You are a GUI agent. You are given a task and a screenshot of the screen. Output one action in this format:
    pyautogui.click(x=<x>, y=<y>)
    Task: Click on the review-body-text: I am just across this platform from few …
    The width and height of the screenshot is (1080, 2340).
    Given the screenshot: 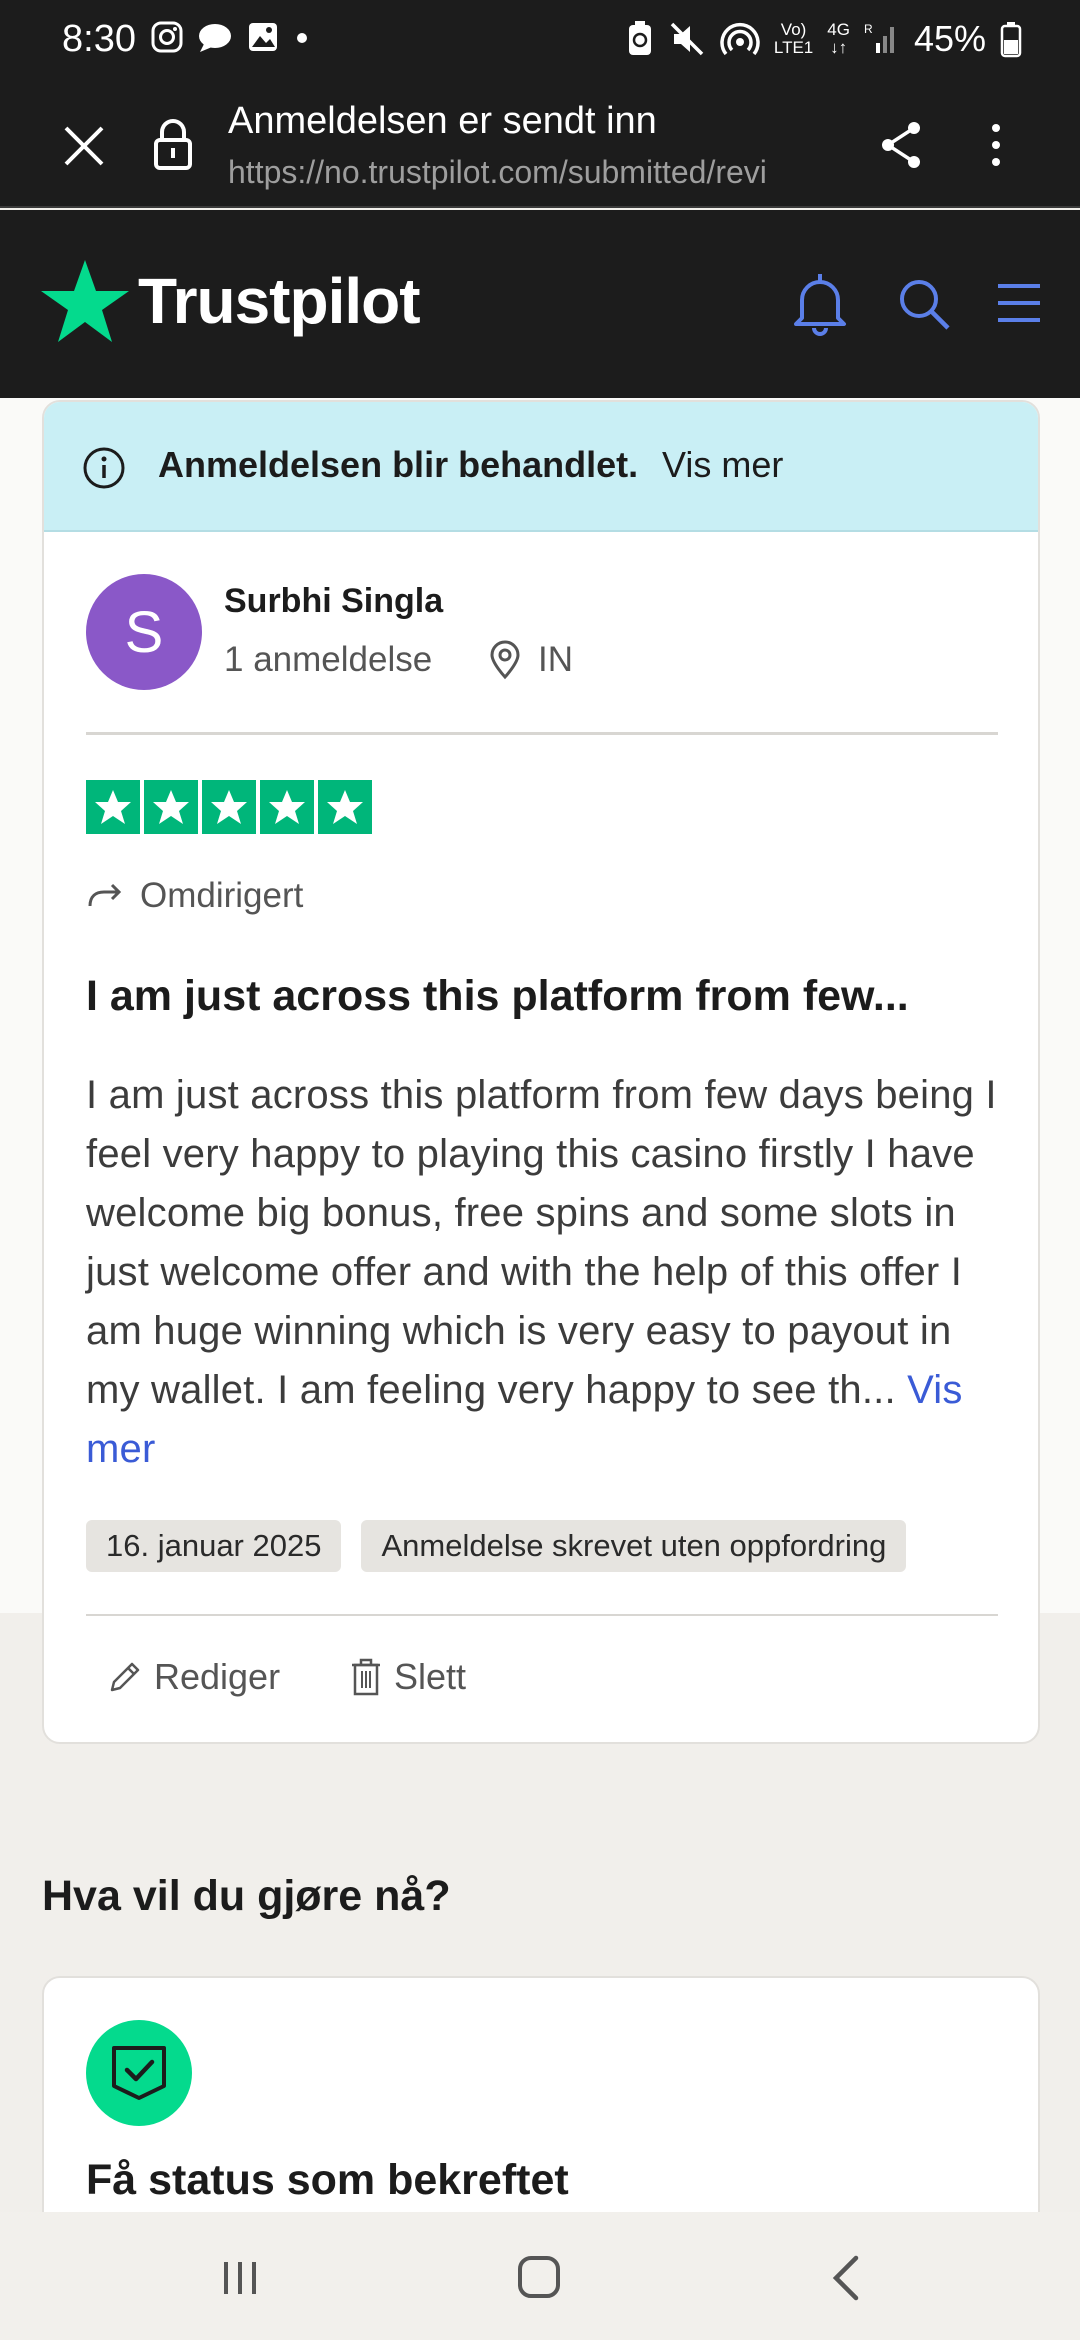 What is the action you would take?
    pyautogui.click(x=541, y=1242)
    